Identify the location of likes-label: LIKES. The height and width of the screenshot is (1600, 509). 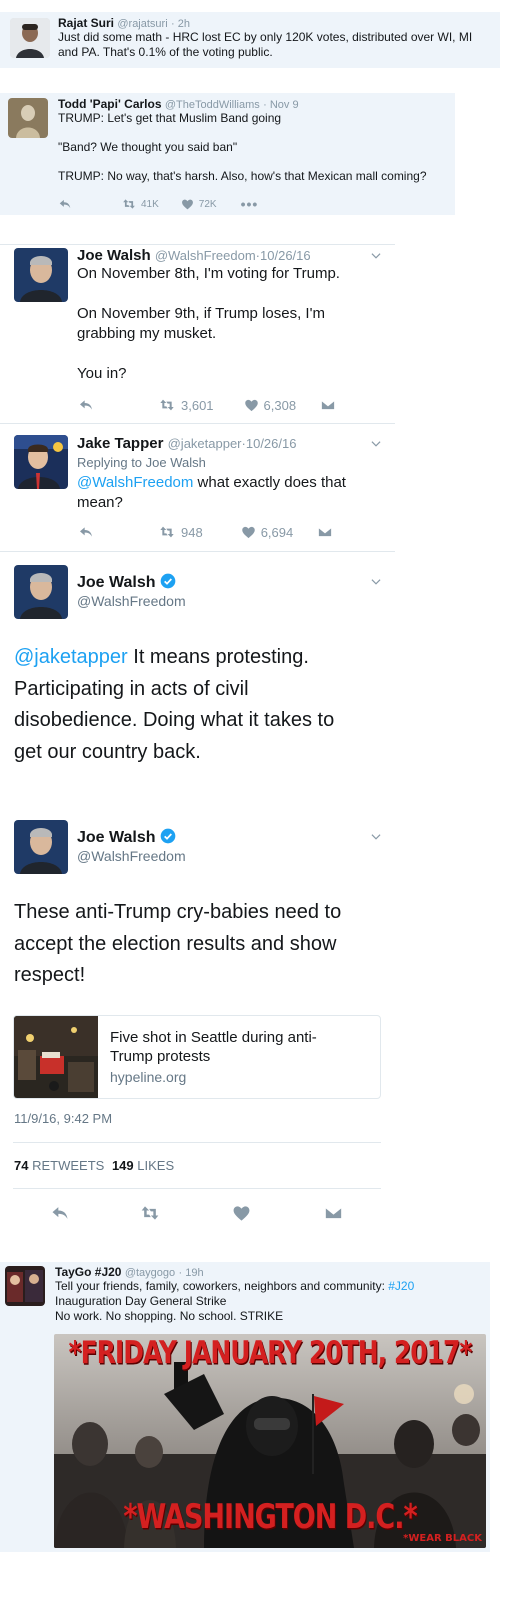
(155, 1165).